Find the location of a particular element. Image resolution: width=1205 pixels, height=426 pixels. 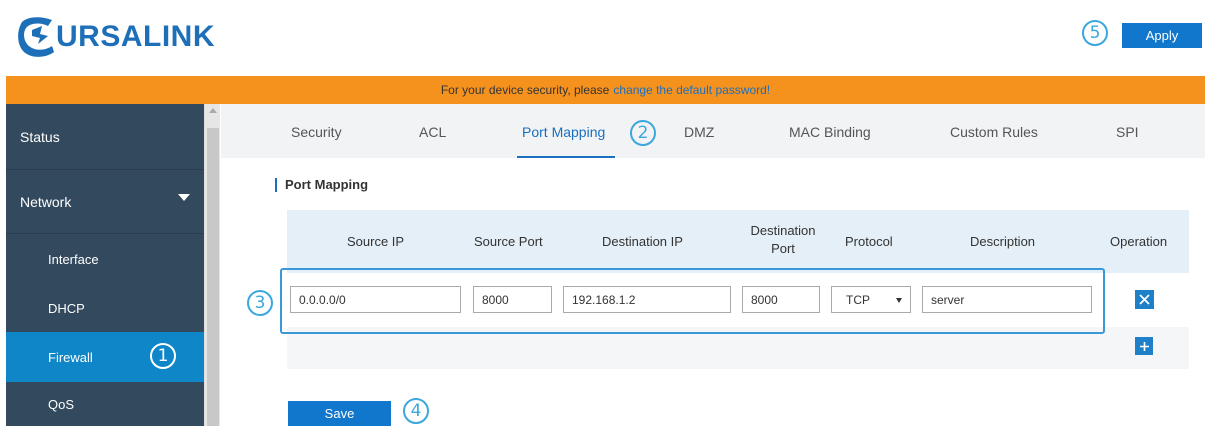

ursalink-logo: URSALINK is located at coordinates (116, 37).